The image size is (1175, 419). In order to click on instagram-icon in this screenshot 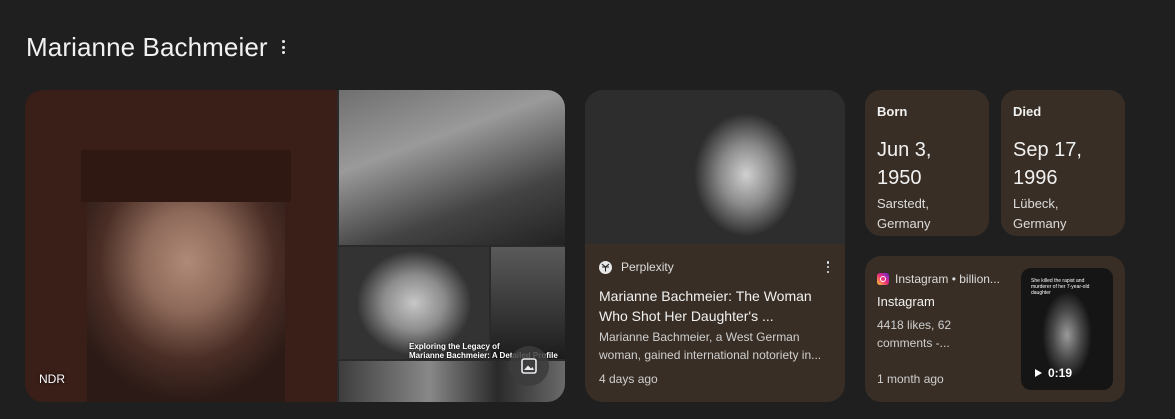, I will do `click(883, 279)`.